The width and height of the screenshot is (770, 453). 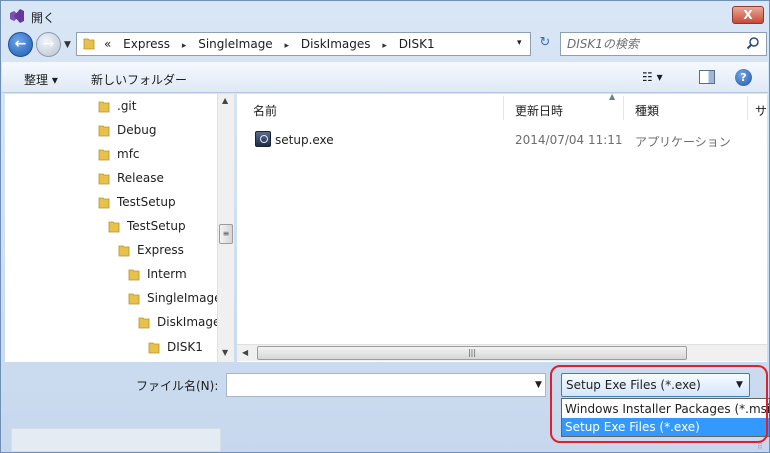 What do you see at coordinates (385, 16) in the screenshot?
I see `title-bar: 開く X` at bounding box center [385, 16].